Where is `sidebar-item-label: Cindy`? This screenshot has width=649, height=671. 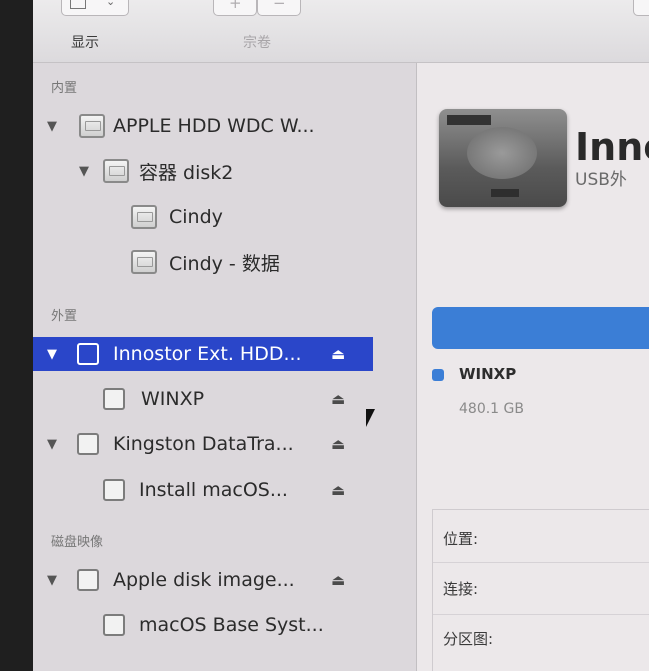 sidebar-item-label: Cindy is located at coordinates (196, 217).